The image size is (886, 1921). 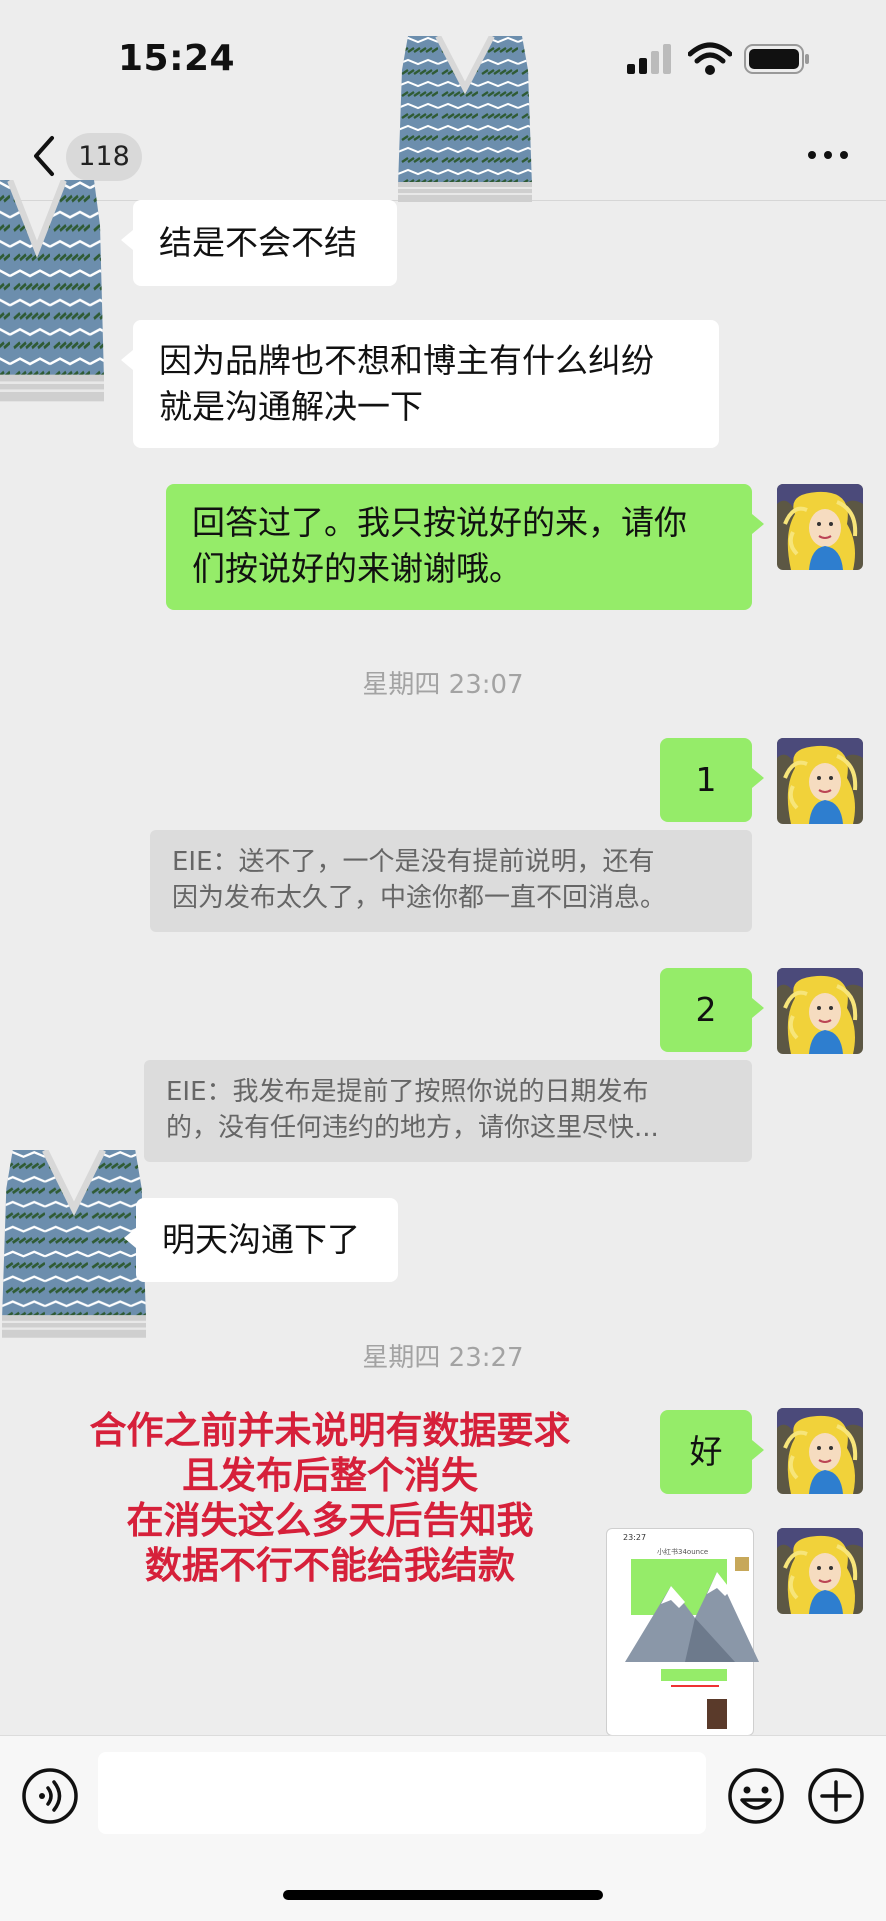 What do you see at coordinates (443, 1358) in the screenshot?
I see `timestamp: 星期四 23:27` at bounding box center [443, 1358].